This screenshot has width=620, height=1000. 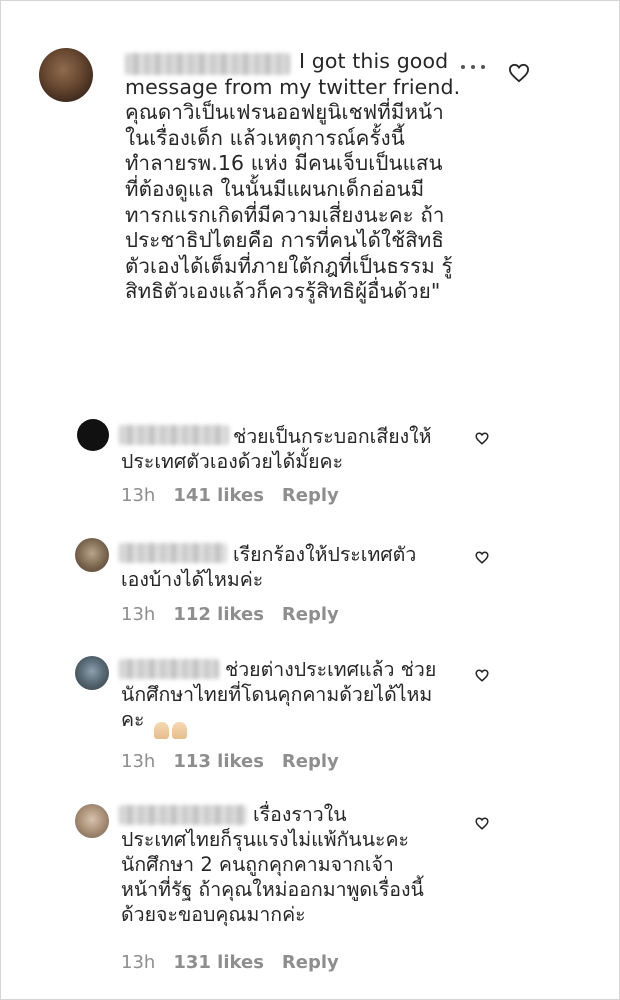 What do you see at coordinates (218, 761) in the screenshot?
I see `likes-count: 113 likes` at bounding box center [218, 761].